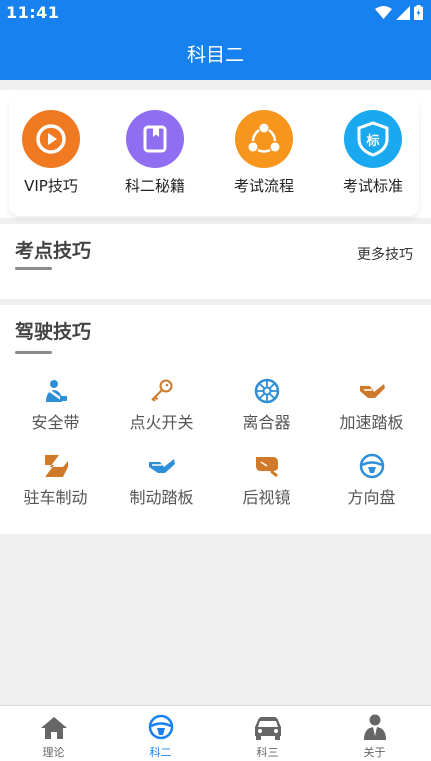  I want to click on skill-item-handbrake: 驻车制动, so click(55, 480).